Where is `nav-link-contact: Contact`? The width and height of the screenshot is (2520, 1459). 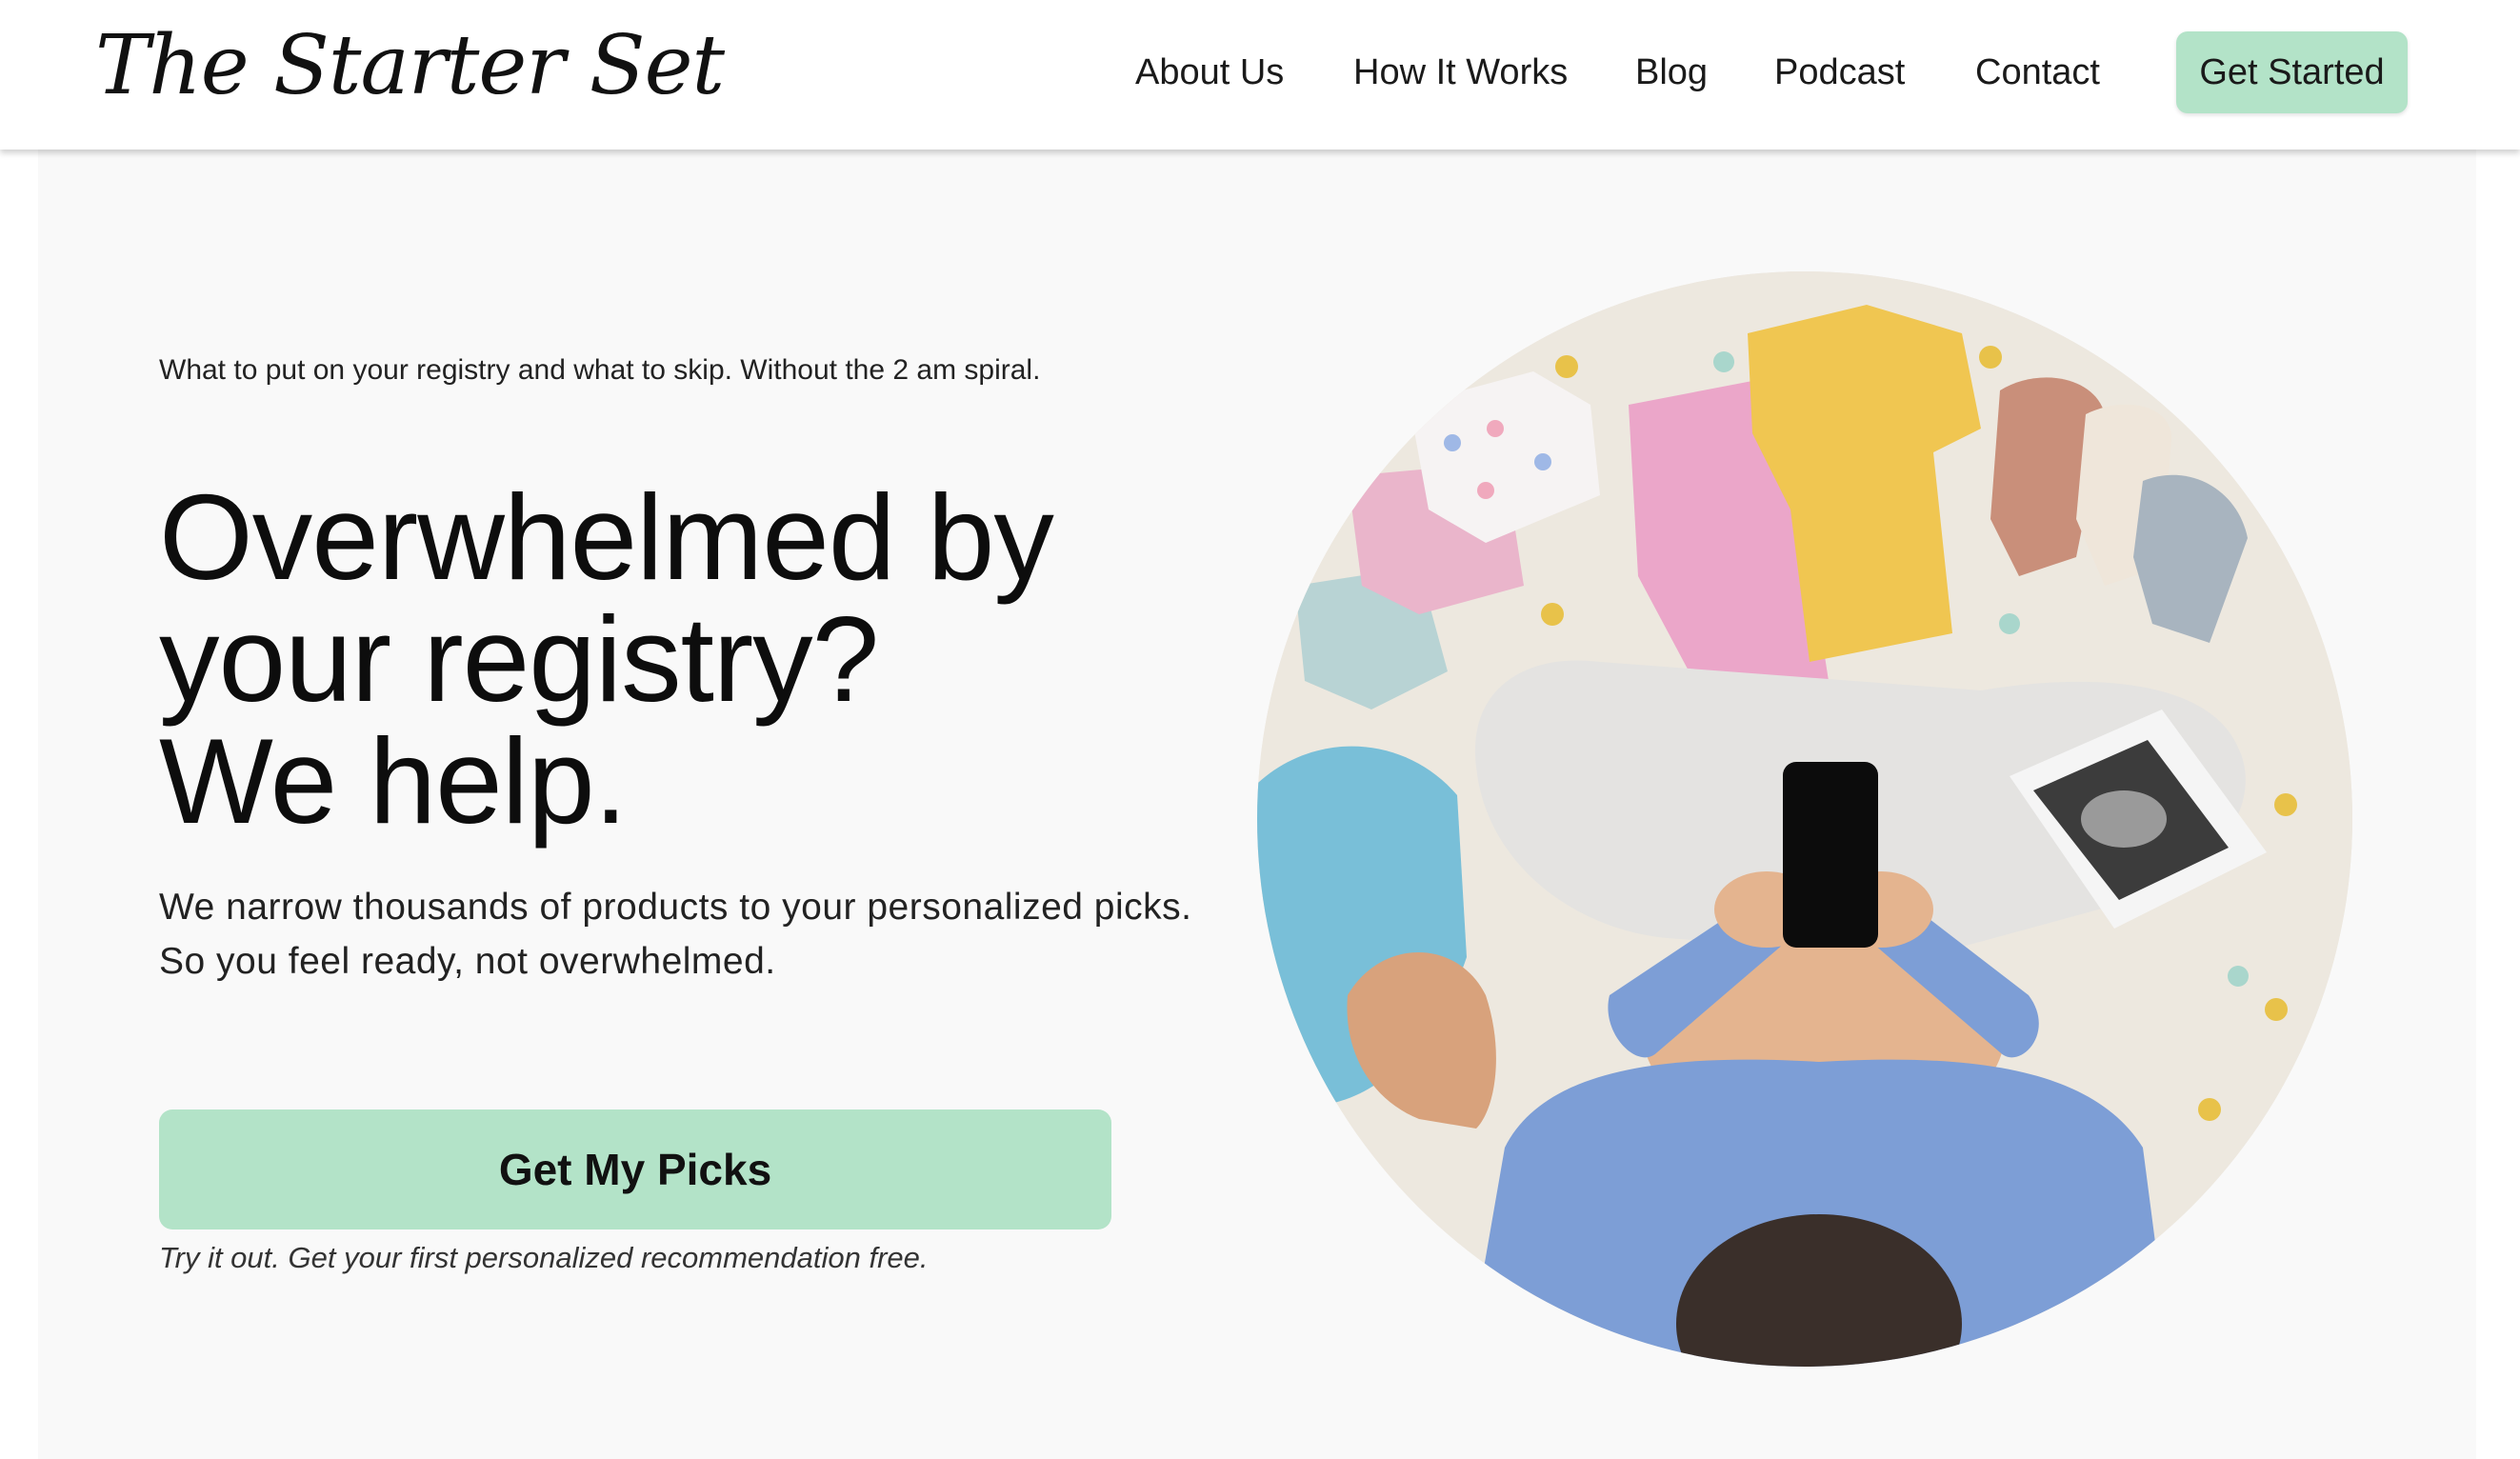
nav-link-contact: Contact is located at coordinates (2037, 72).